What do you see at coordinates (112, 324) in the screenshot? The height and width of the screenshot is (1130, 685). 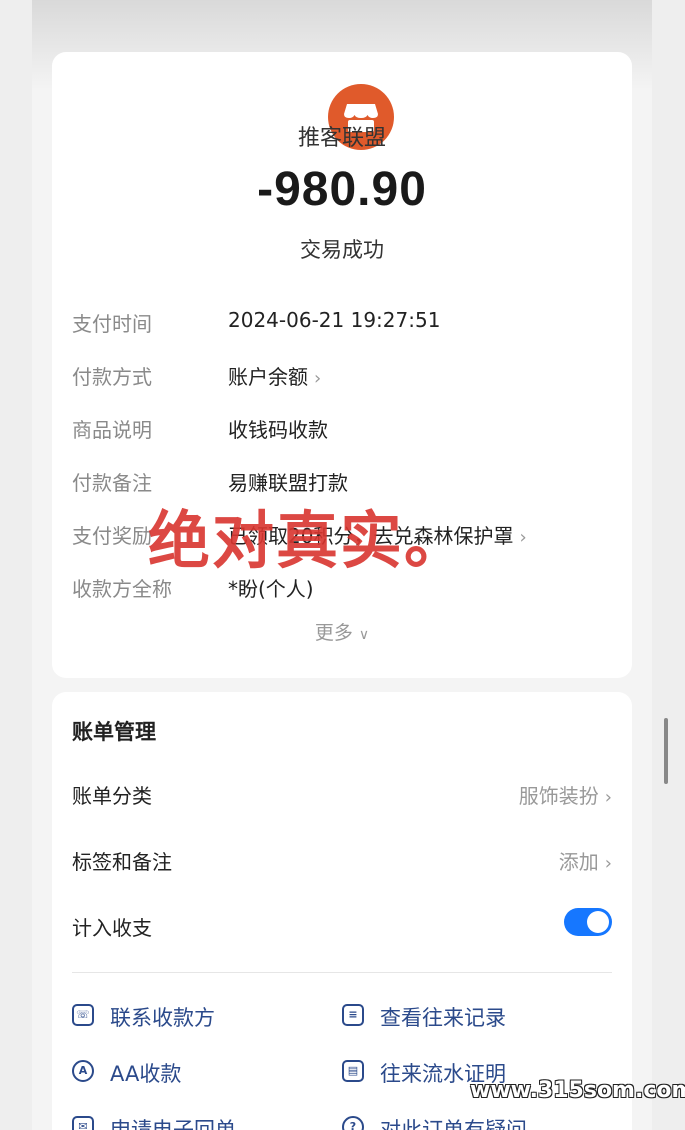 I see `detail-label: 支付时间` at bounding box center [112, 324].